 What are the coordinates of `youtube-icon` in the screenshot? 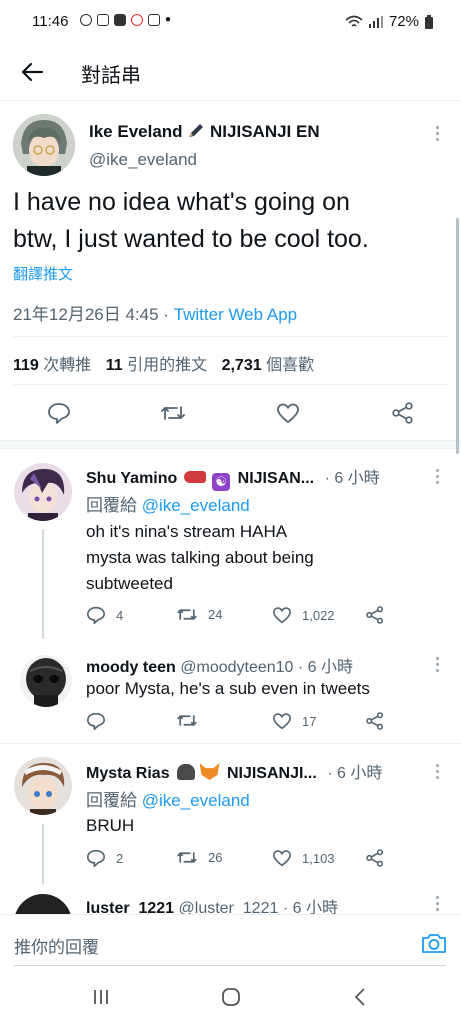 It's located at (120, 20).